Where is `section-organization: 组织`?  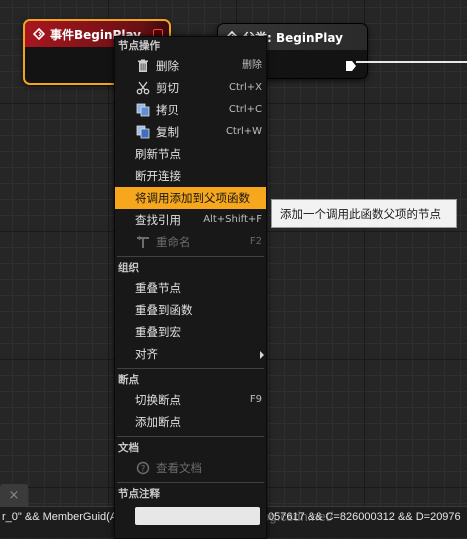
section-organization: 组织 is located at coordinates (128, 268).